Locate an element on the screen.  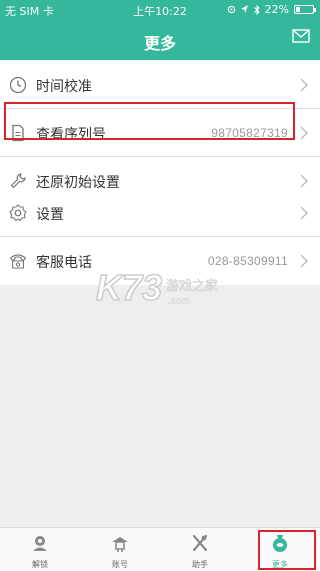
battery-fill is located at coordinates (298, 9).